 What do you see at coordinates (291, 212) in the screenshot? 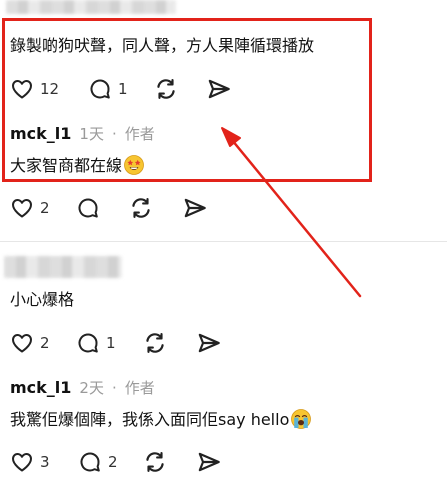
I see `annotation-arrow` at bounding box center [291, 212].